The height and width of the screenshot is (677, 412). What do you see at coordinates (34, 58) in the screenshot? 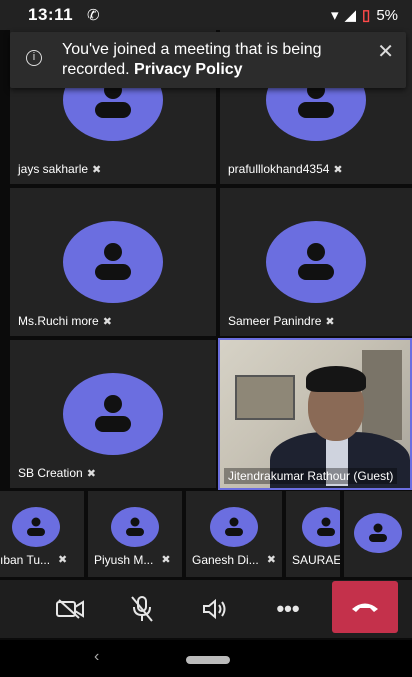
I see `info-icon: i` at bounding box center [34, 58].